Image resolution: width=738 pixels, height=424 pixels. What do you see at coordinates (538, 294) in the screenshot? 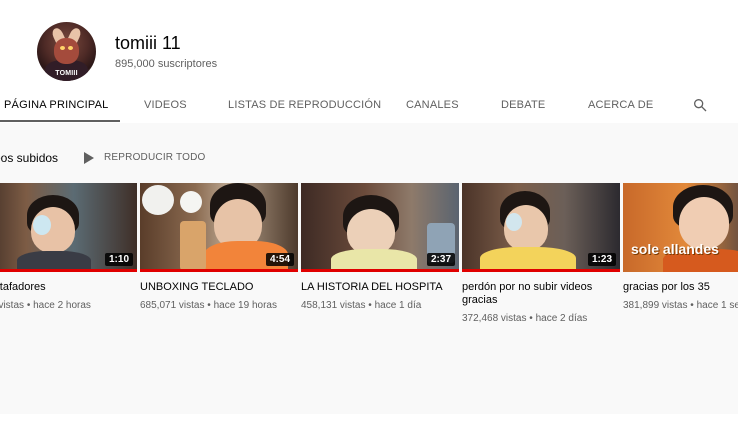
I see `video-title: perdón por no subir videos gracias` at bounding box center [538, 294].